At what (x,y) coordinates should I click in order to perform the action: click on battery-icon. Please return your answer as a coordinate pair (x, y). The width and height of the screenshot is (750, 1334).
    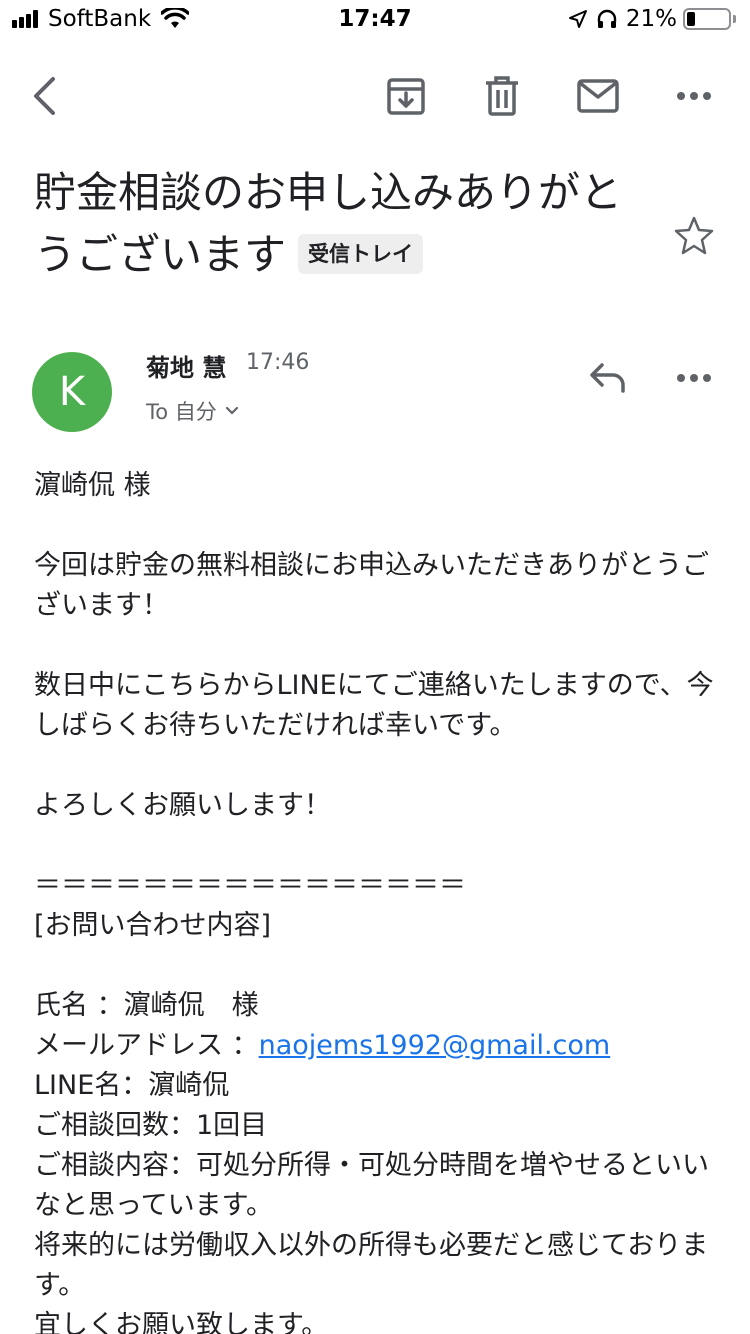
    Looking at the image, I should click on (707, 19).